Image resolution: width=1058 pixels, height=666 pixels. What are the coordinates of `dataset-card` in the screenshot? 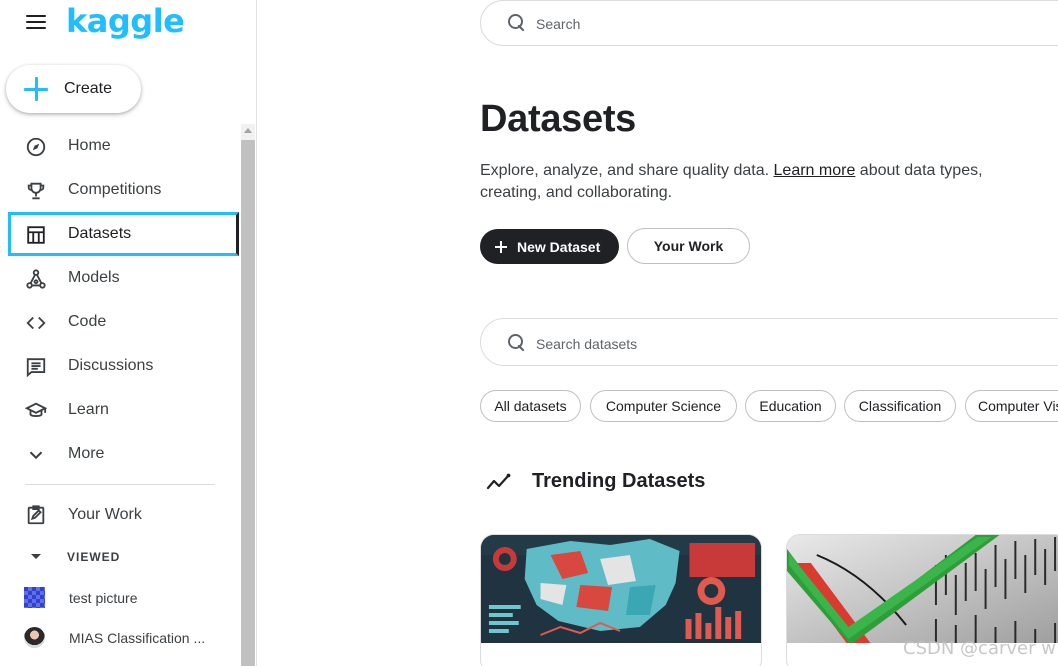 It's located at (621, 600).